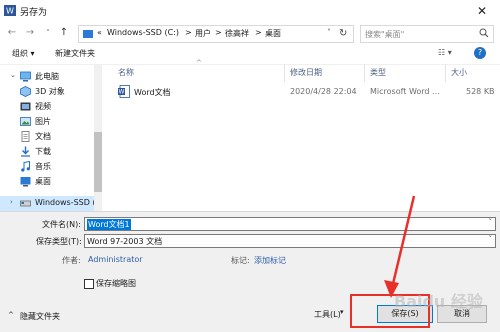  I want to click on hide-folders-button: 隐藏文件夹, so click(40, 316).